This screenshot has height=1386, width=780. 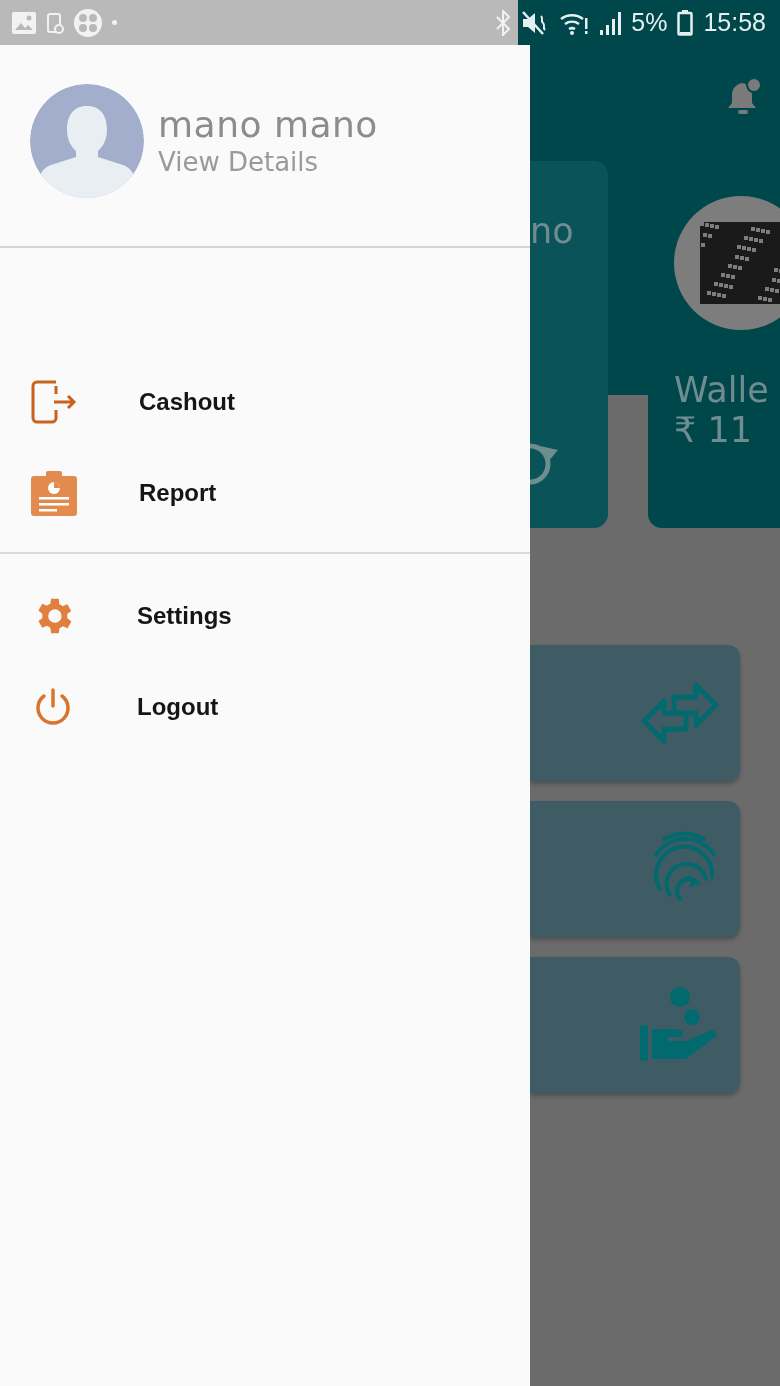 What do you see at coordinates (24, 22) in the screenshot?
I see `image-icon` at bounding box center [24, 22].